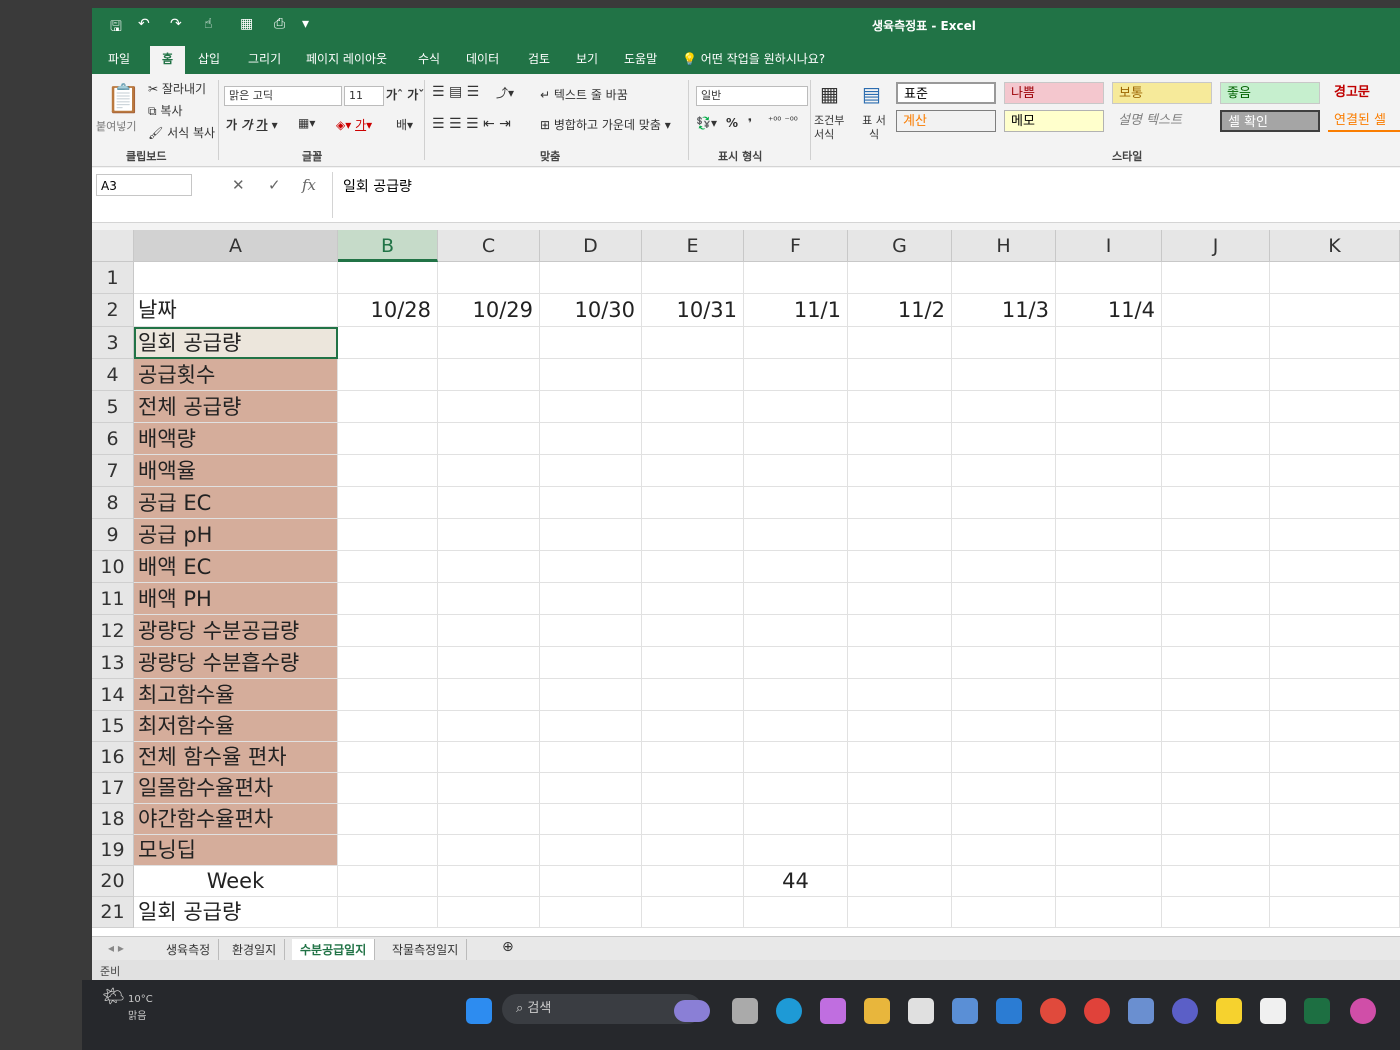  I want to click on cell-H19, so click(1004, 850).